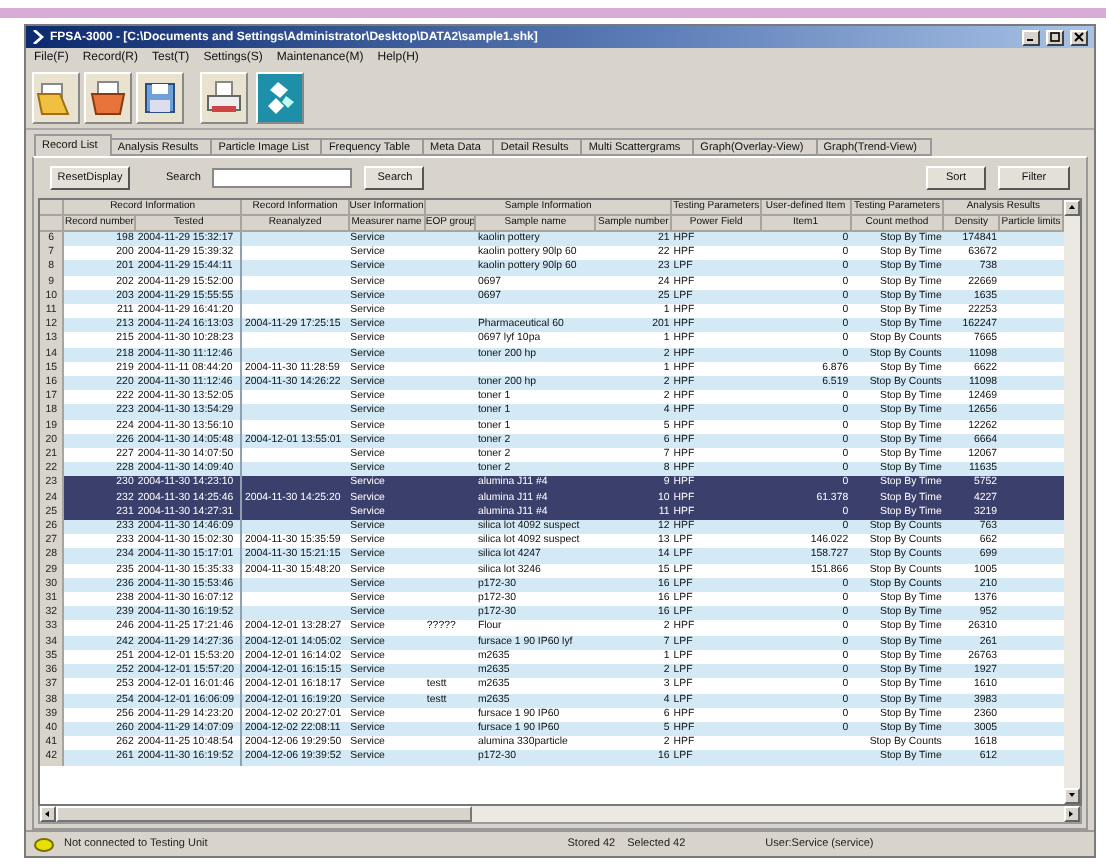 Image resolution: width=1106 pixels, height=866 pixels. I want to click on search-field, so click(282, 177).